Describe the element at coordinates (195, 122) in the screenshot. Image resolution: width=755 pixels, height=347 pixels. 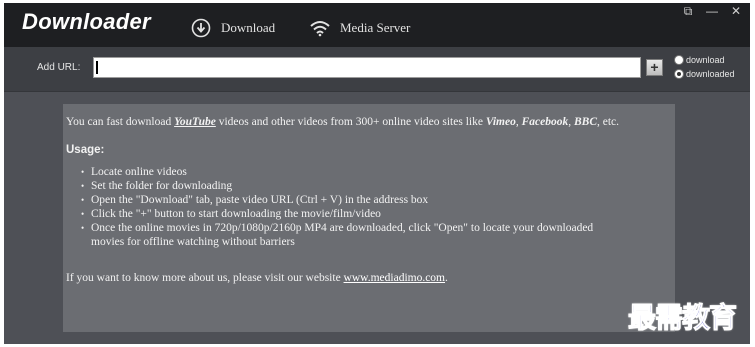
I see `youtube-link: YouTube` at that location.